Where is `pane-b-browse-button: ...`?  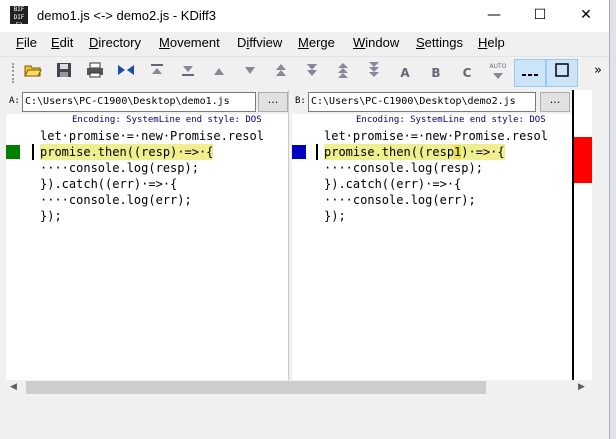
pane-b-browse-button: ... is located at coordinates (555, 102).